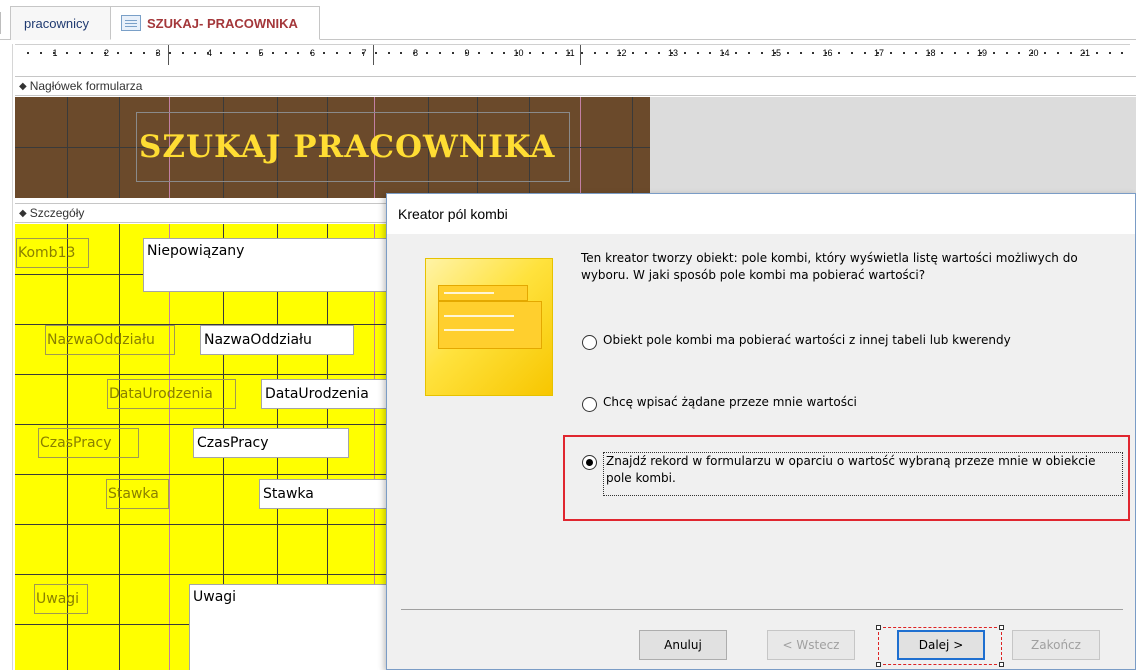  I want to click on data-urodzenia-label: DataUrodzenia, so click(171, 394).